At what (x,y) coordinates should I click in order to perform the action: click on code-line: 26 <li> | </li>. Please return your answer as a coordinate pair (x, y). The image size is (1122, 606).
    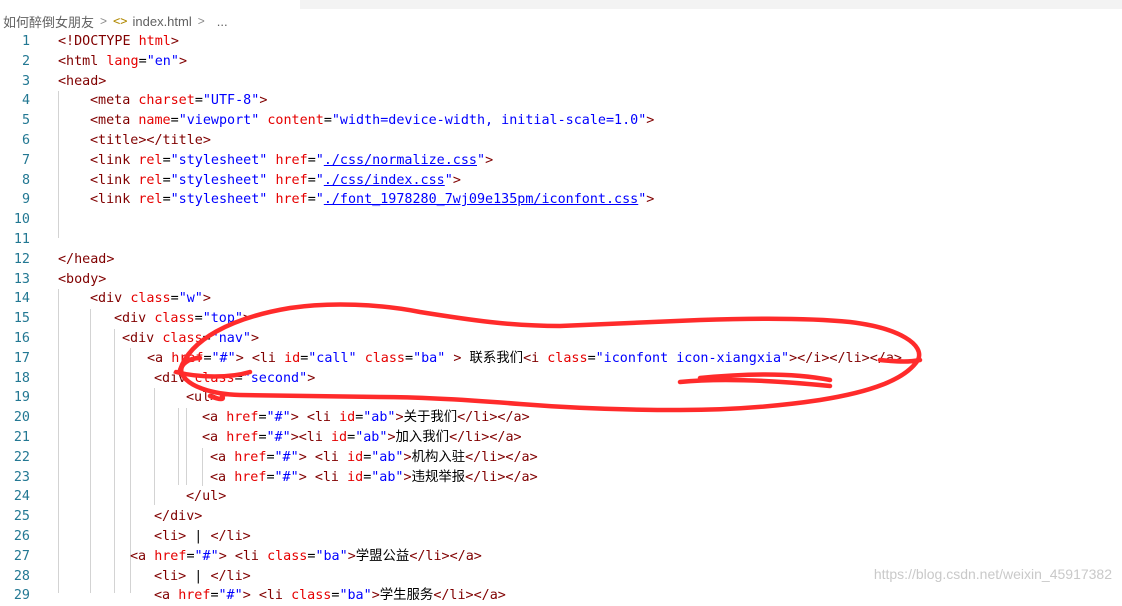
    Looking at the image, I should click on (561, 537).